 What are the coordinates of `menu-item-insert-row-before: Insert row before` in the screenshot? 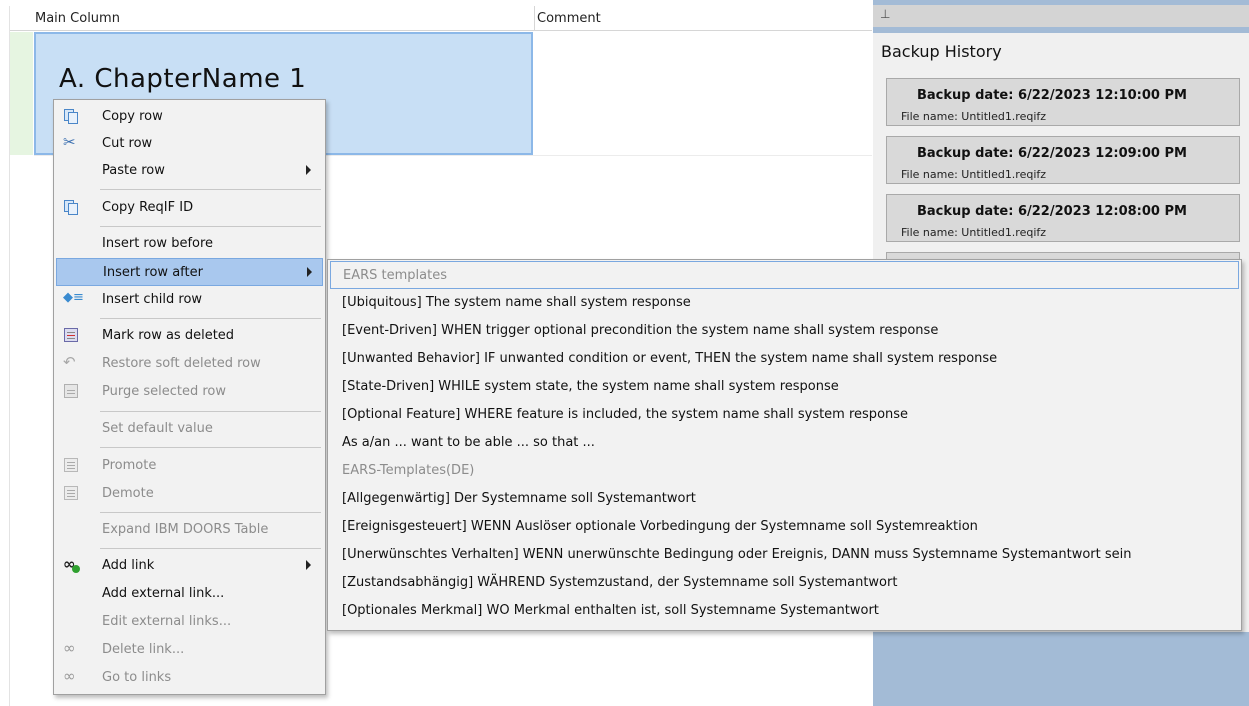 It's located at (189, 244).